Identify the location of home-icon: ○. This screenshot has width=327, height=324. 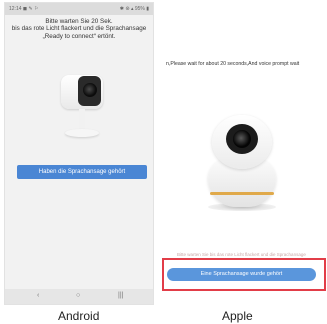
(78, 295).